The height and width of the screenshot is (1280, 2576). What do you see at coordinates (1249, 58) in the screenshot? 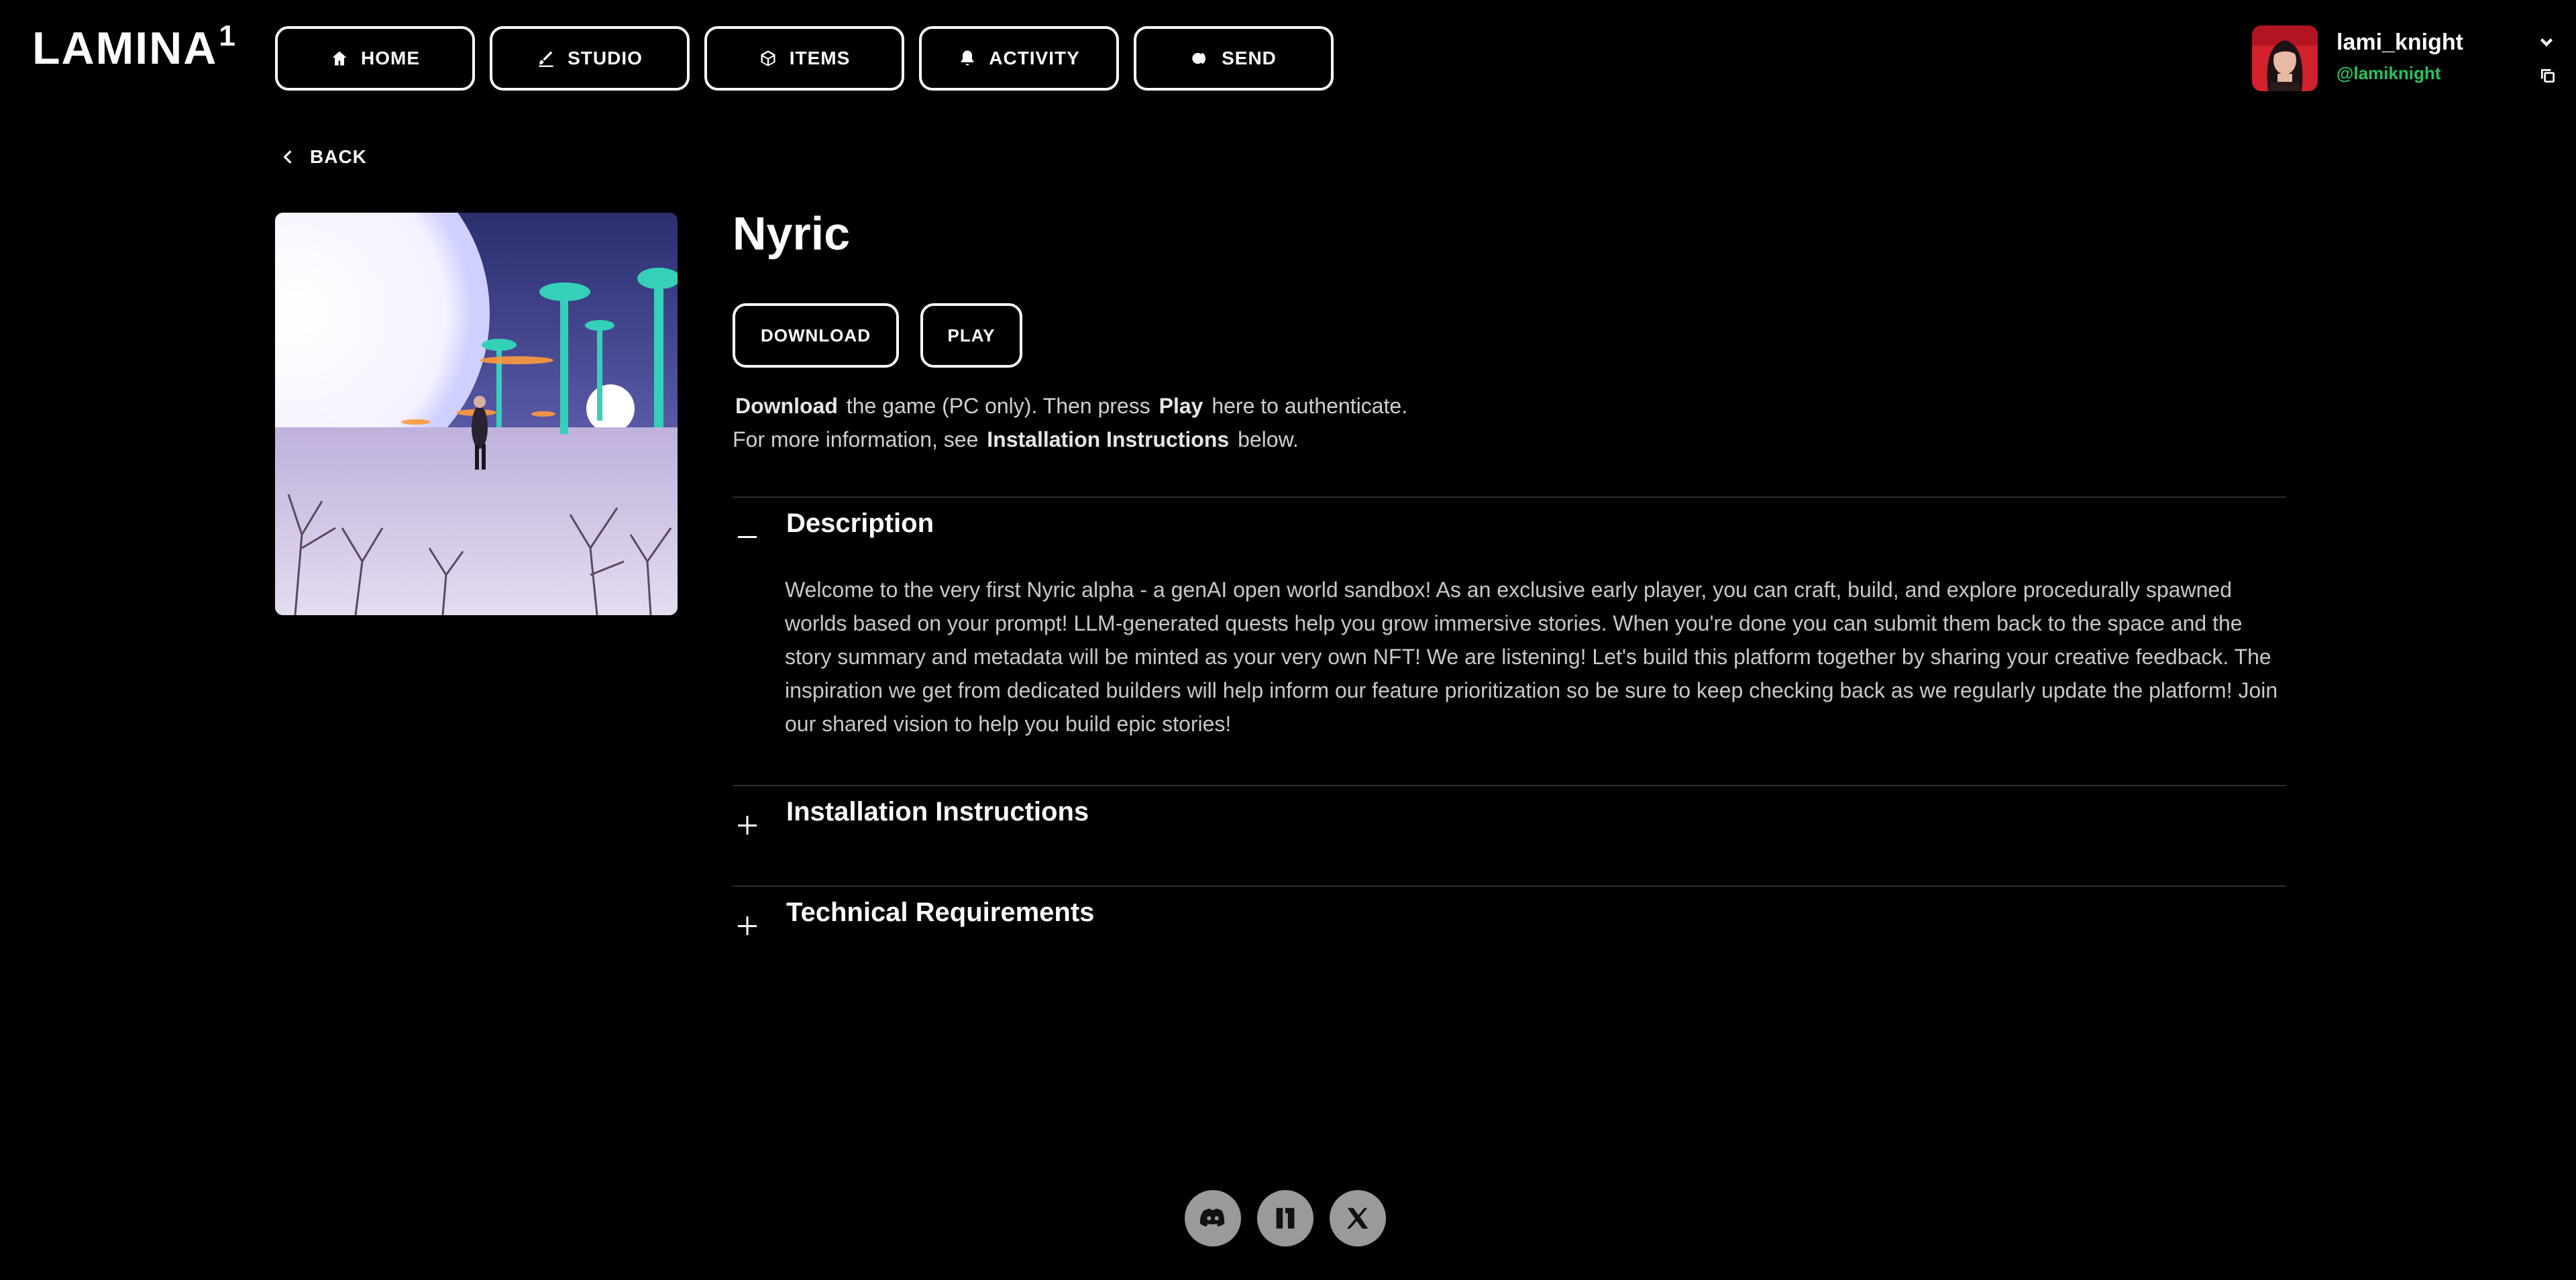
I see `nav-send-label: SEND` at bounding box center [1249, 58].